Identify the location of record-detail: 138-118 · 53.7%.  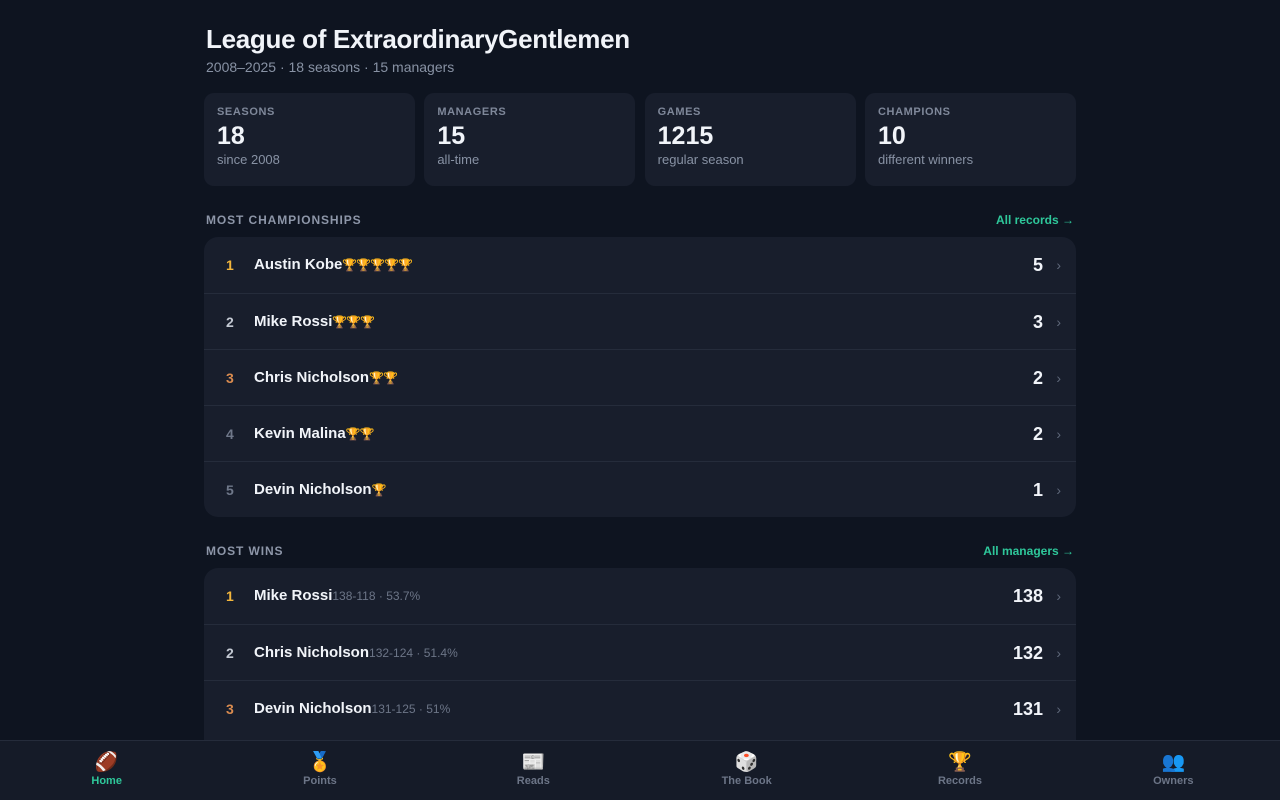
(376, 596).